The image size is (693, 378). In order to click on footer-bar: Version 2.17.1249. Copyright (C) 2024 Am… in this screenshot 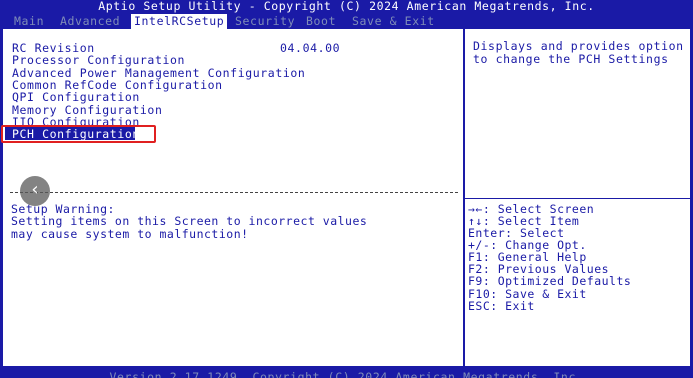, I will do `click(346, 372)`.